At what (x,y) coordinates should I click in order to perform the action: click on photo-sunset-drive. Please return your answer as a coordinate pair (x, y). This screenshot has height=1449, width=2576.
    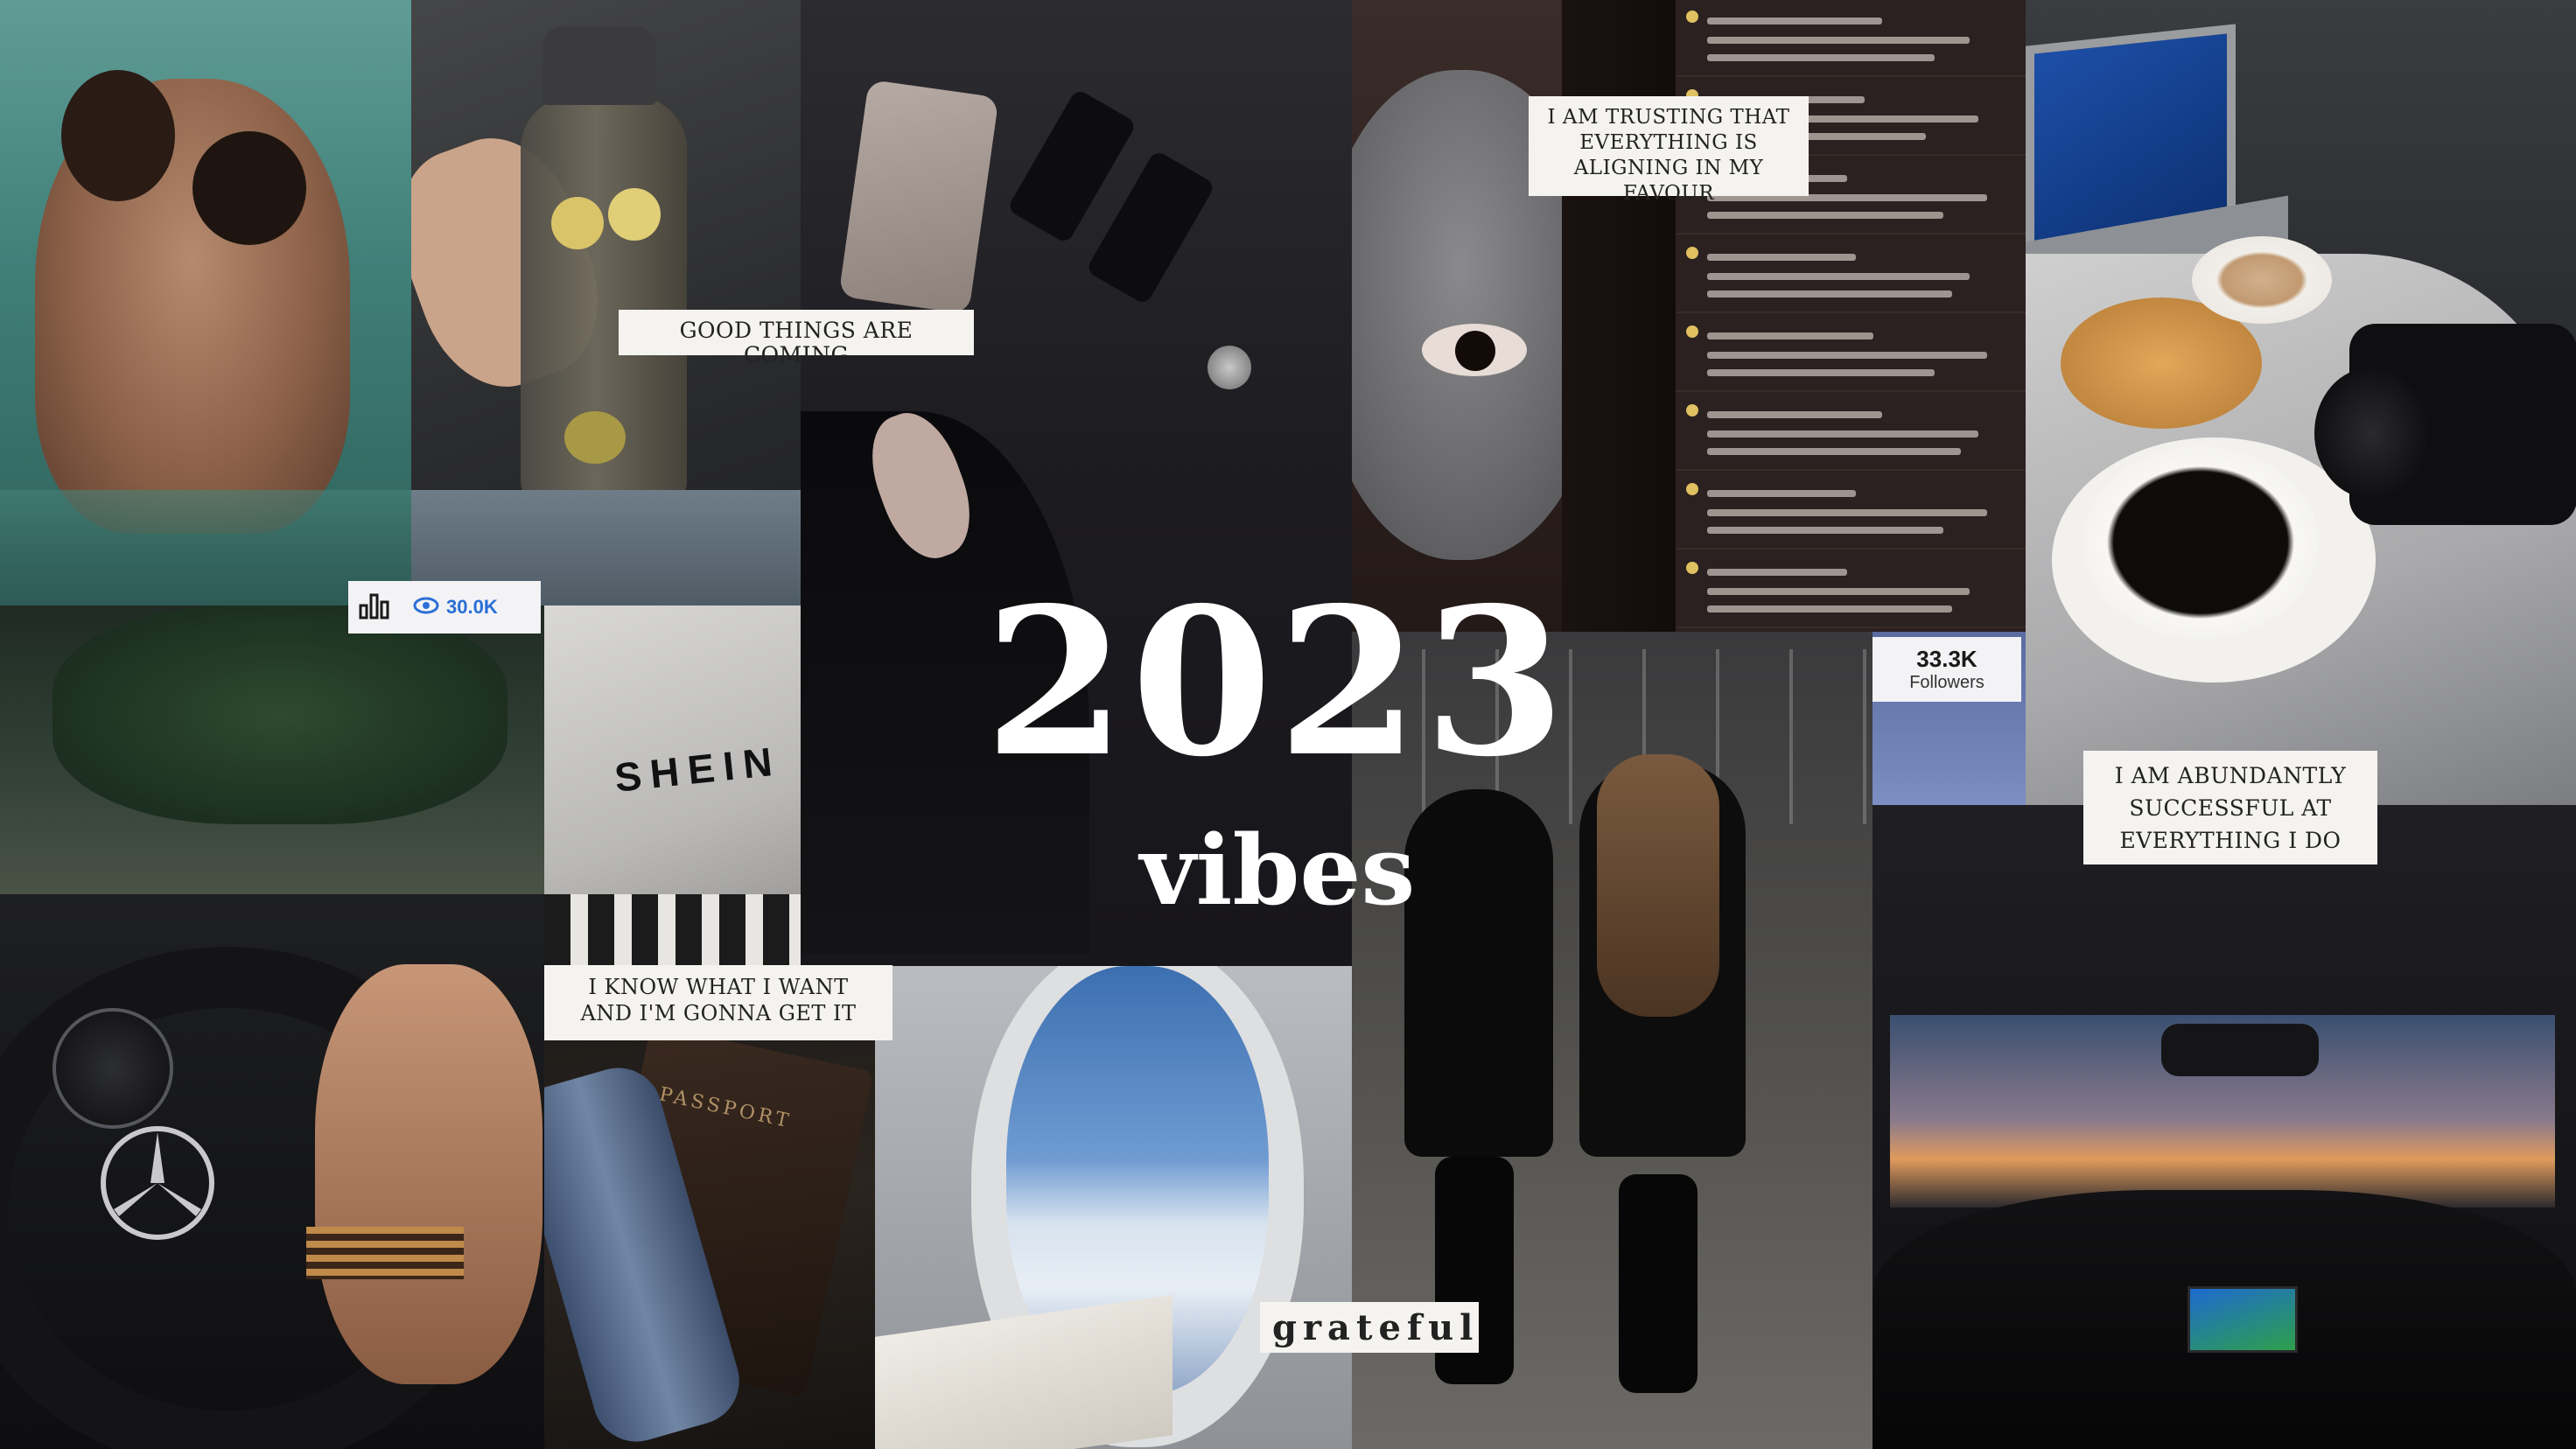
    Looking at the image, I should click on (2224, 1127).